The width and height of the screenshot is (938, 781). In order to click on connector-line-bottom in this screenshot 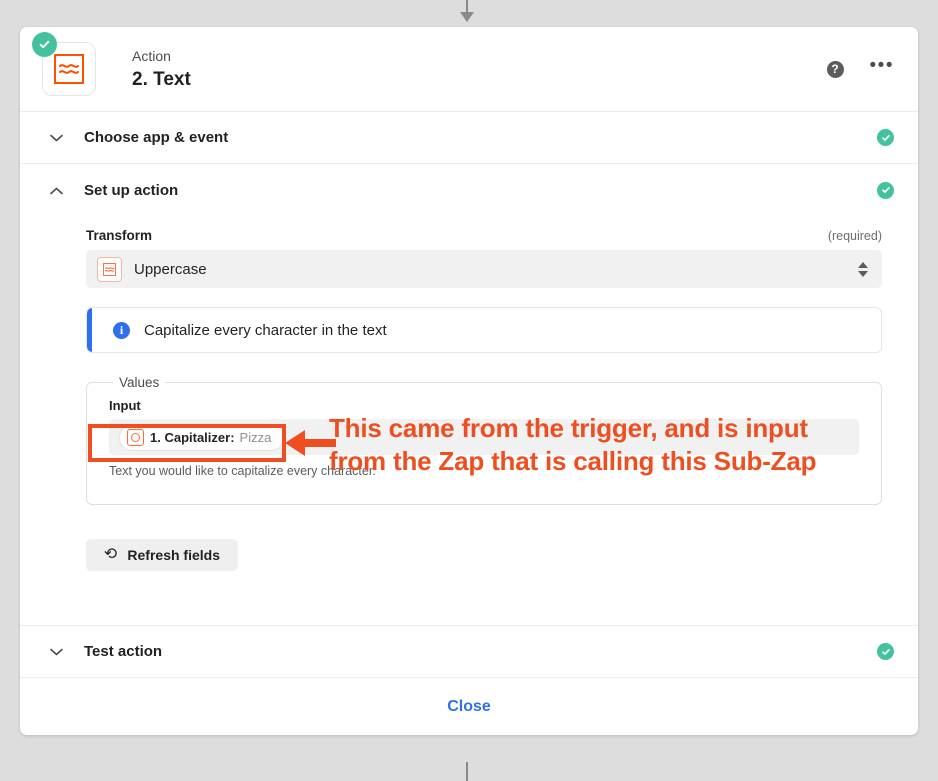, I will do `click(467, 771)`.